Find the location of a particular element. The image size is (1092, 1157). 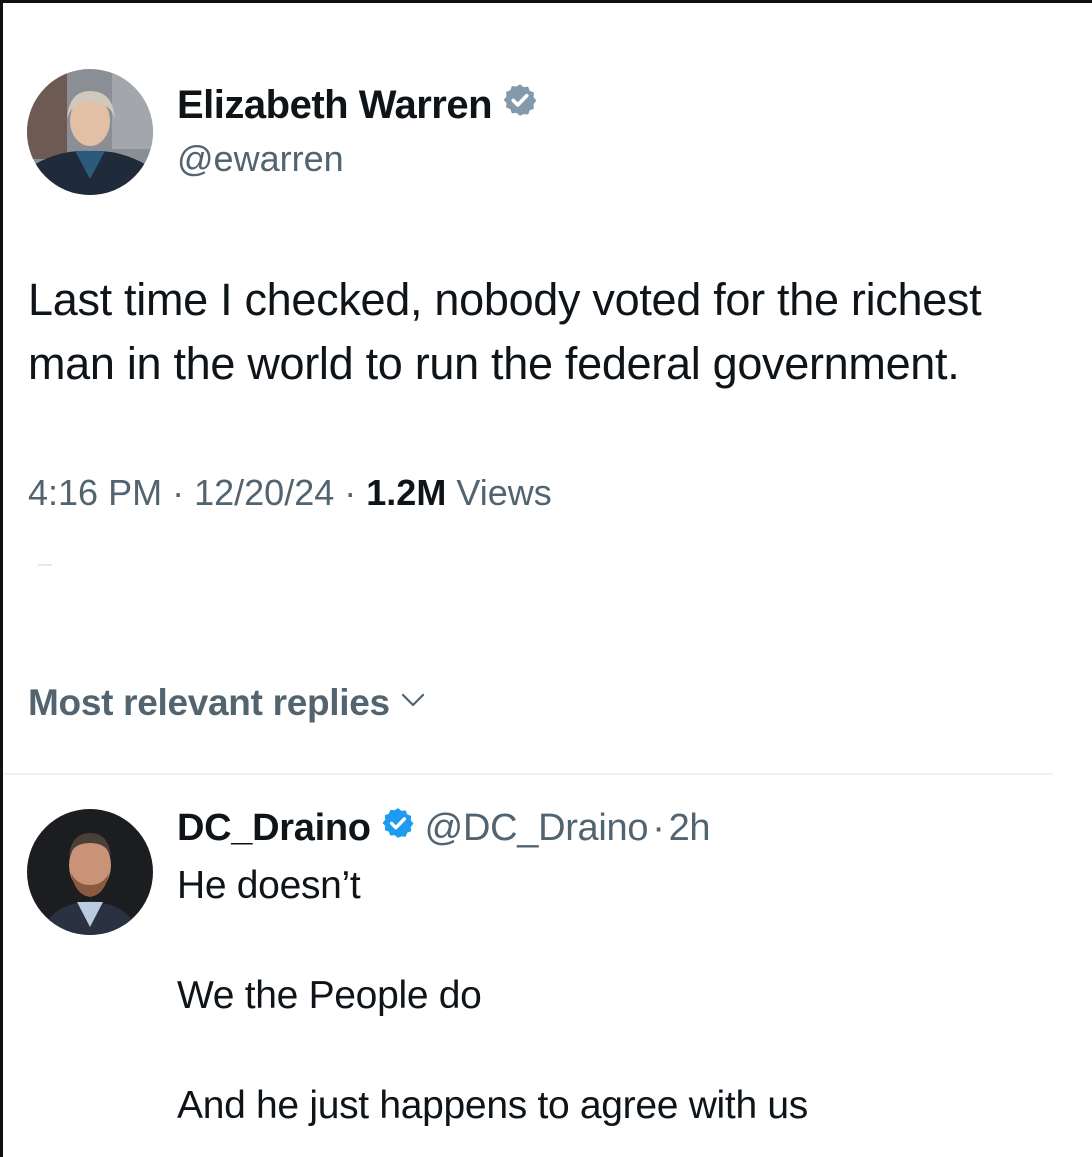

author-avatar is located at coordinates (90, 132).